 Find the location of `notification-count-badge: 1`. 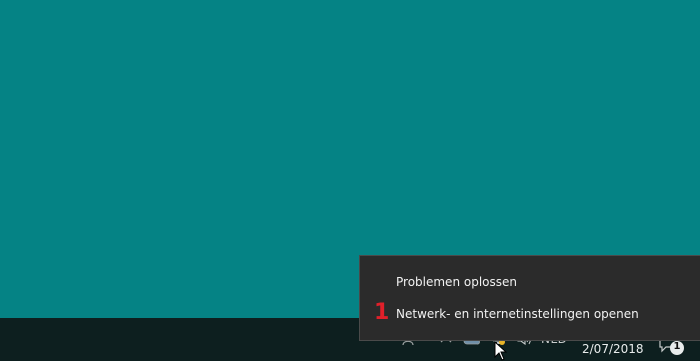

notification-count-badge: 1 is located at coordinates (677, 346).